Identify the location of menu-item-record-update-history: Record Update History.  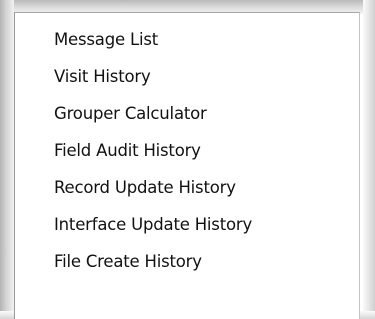
(153, 187).